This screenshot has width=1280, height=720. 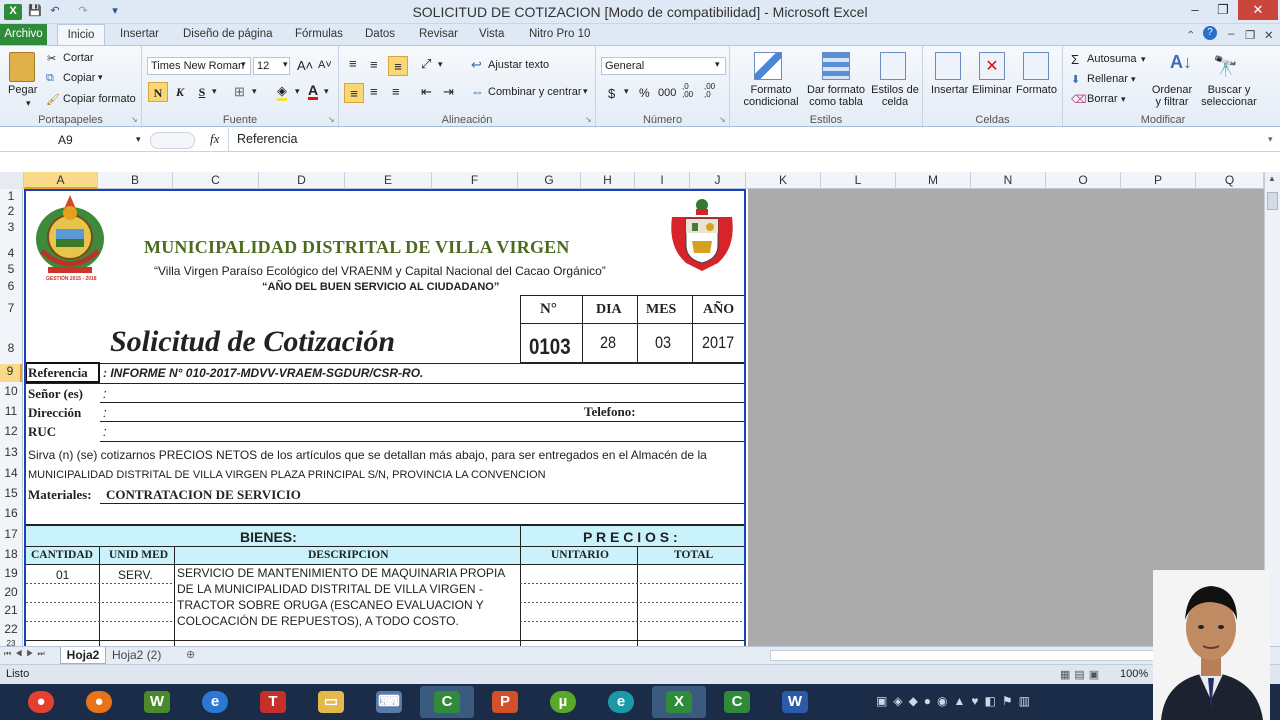 What do you see at coordinates (81, 35) in the screenshot?
I see `tab-inicio: Inicio` at bounding box center [81, 35].